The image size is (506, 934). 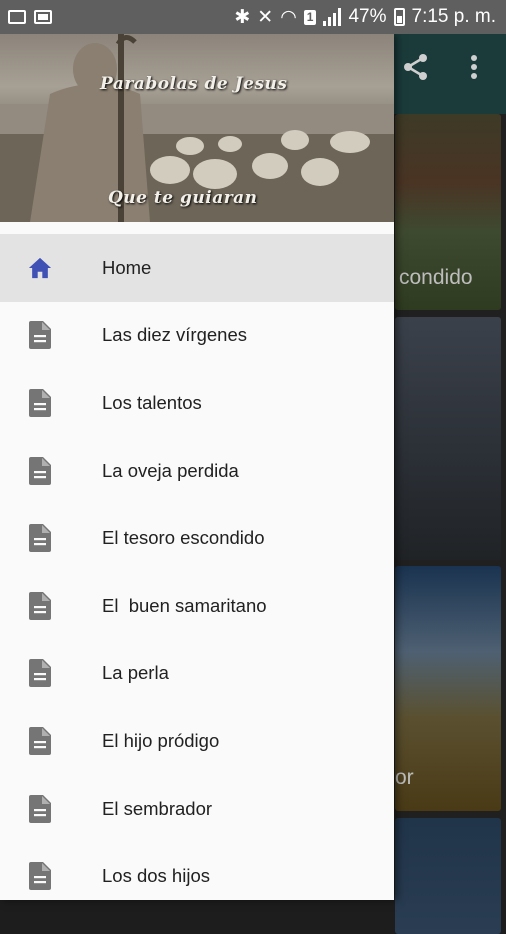 What do you see at coordinates (474, 70) in the screenshot?
I see `overflow-menu-icon` at bounding box center [474, 70].